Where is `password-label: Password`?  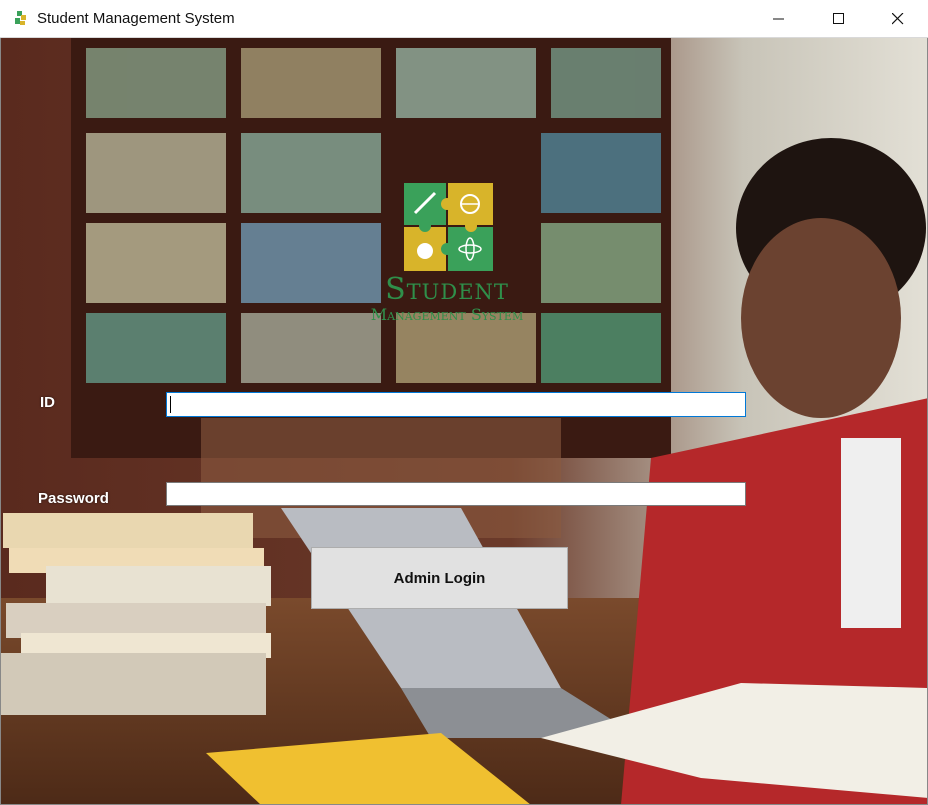
password-label: Password is located at coordinates (73, 498).